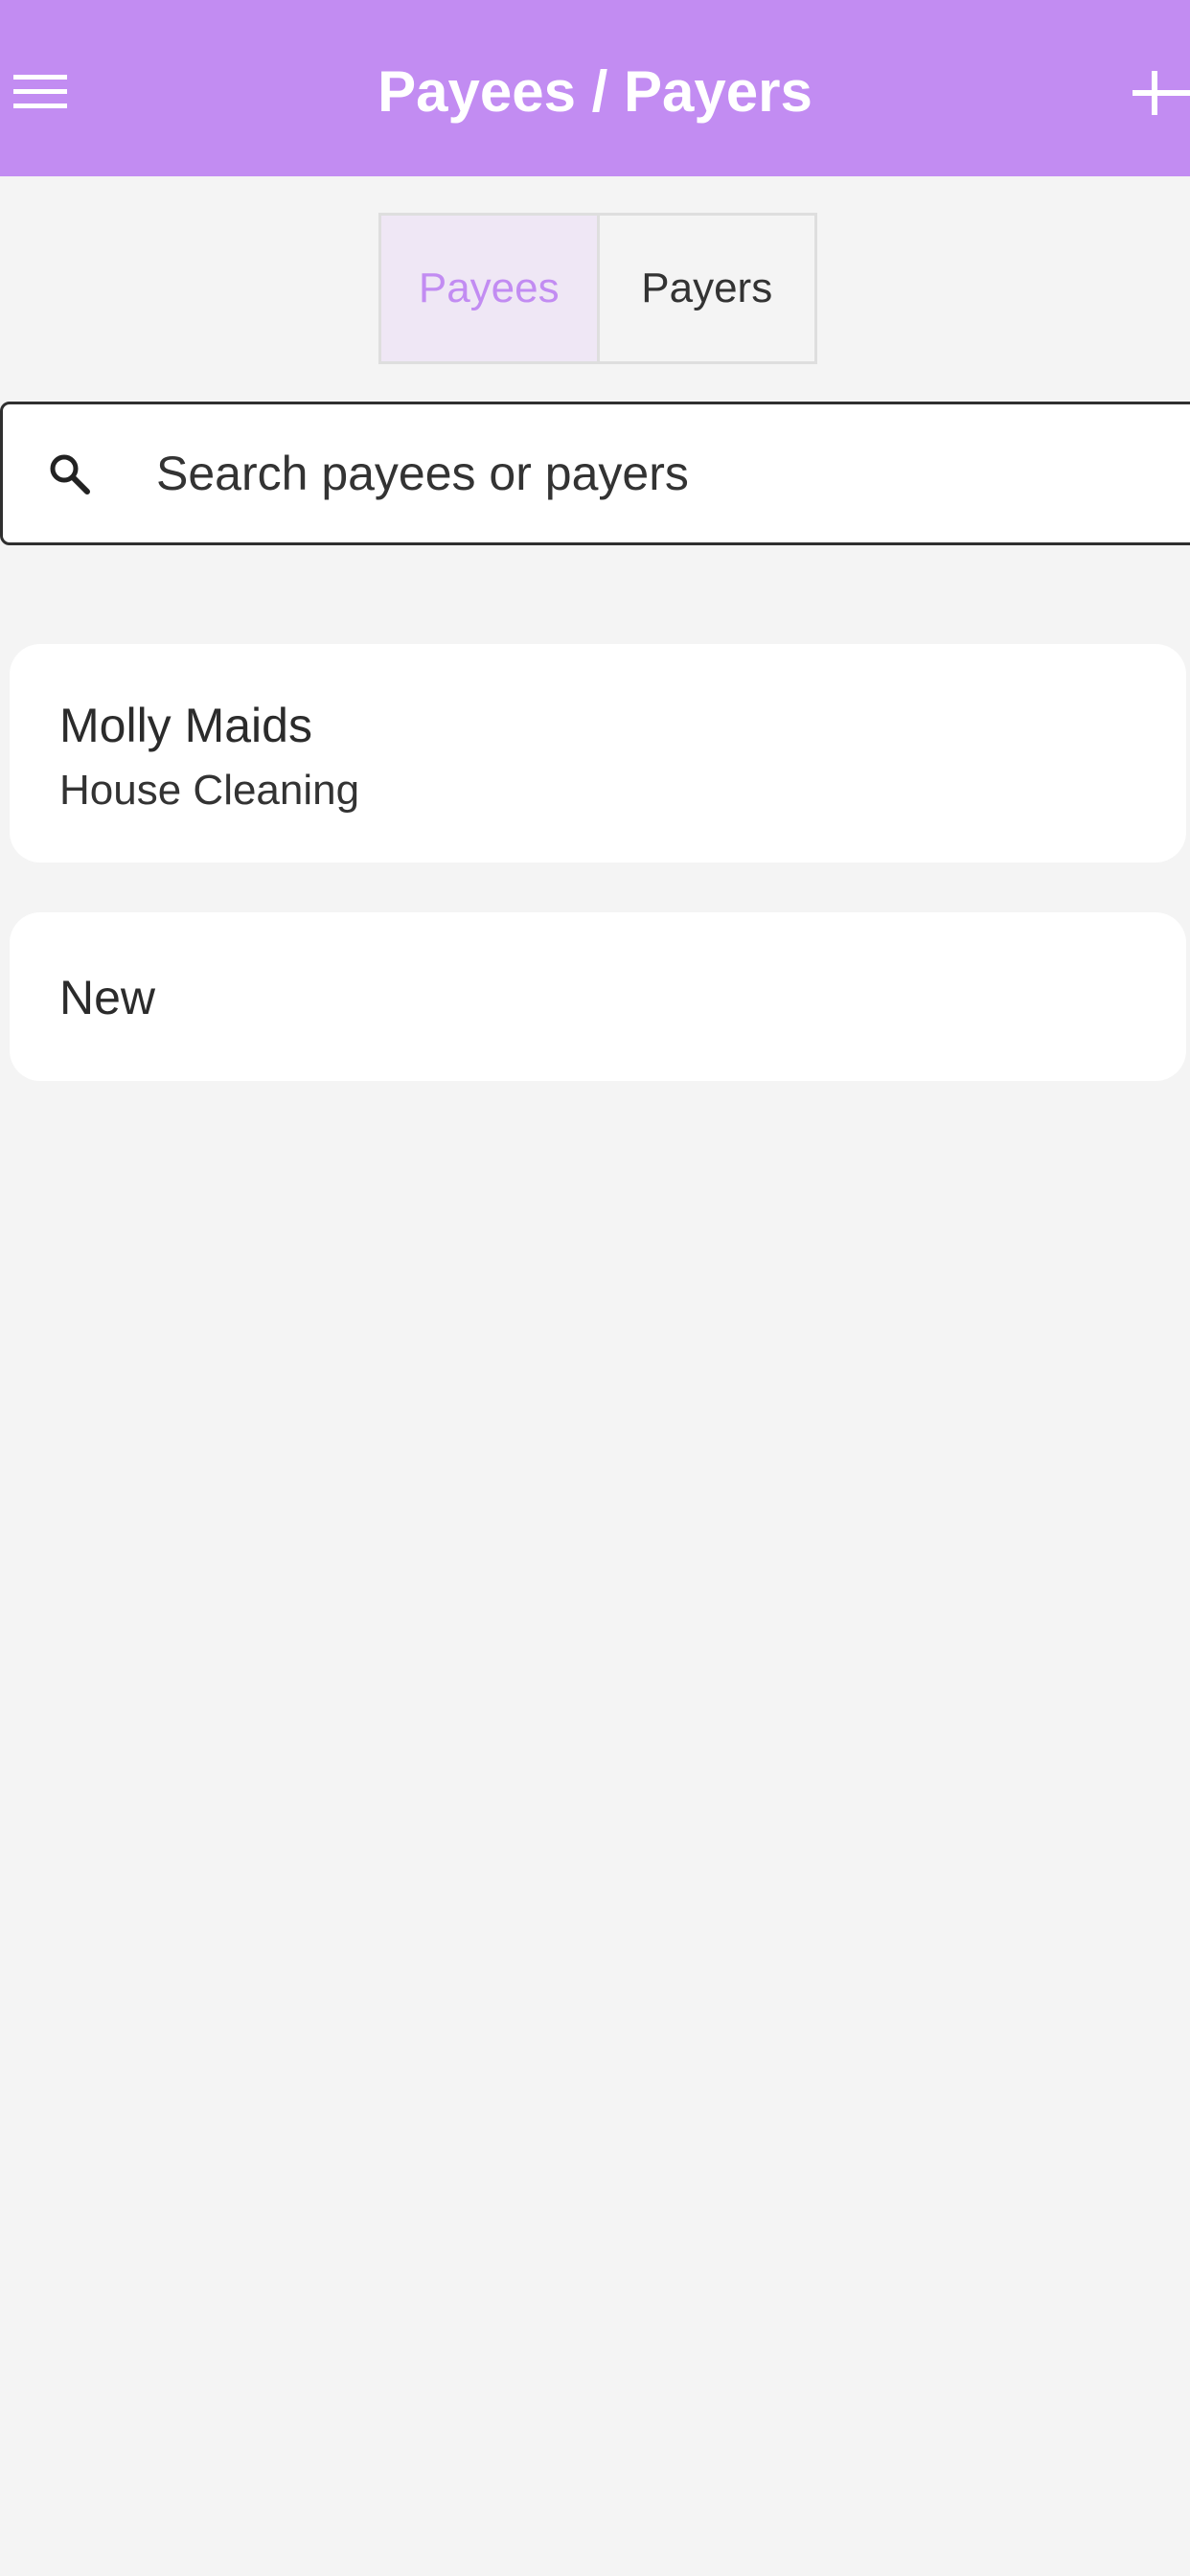  I want to click on search-bar, so click(595, 473).